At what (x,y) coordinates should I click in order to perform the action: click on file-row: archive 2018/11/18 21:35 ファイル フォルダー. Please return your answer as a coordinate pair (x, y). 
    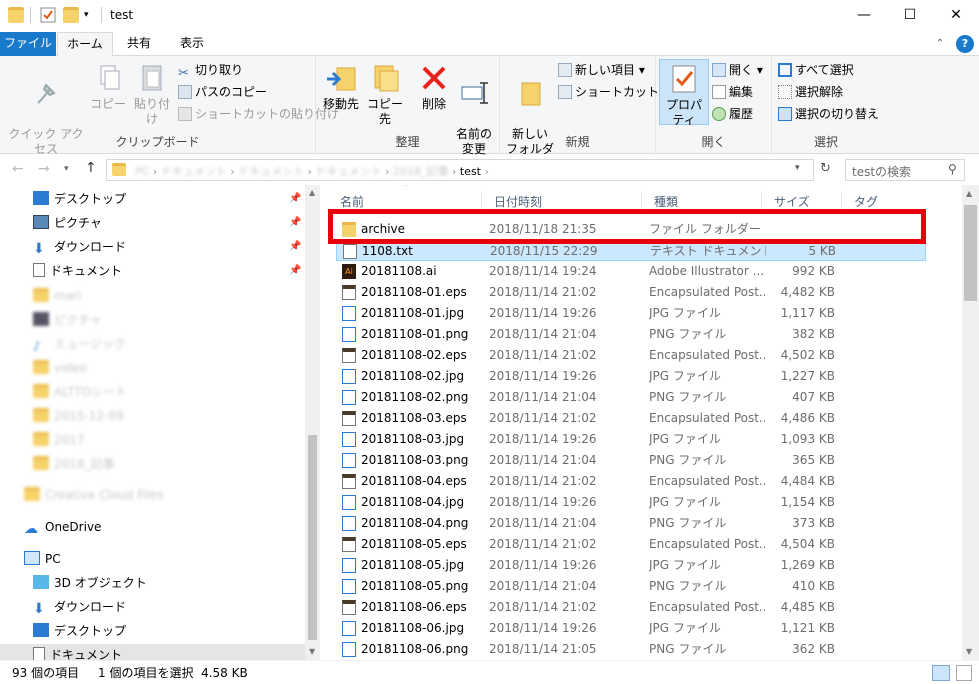
    Looking at the image, I should click on (628, 229).